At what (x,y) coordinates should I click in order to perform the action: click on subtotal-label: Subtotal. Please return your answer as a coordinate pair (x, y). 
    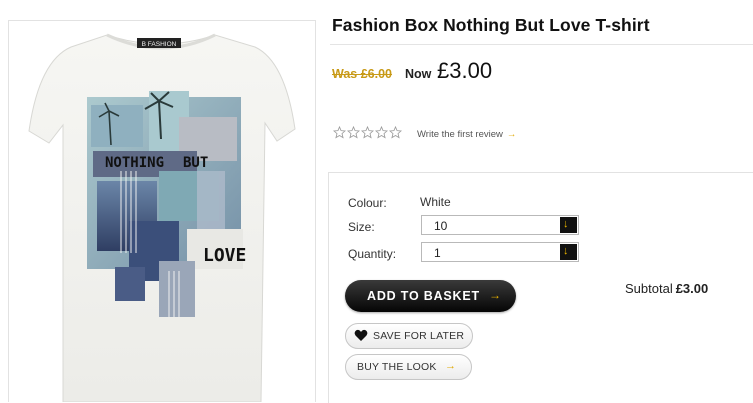
    Looking at the image, I should click on (649, 288).